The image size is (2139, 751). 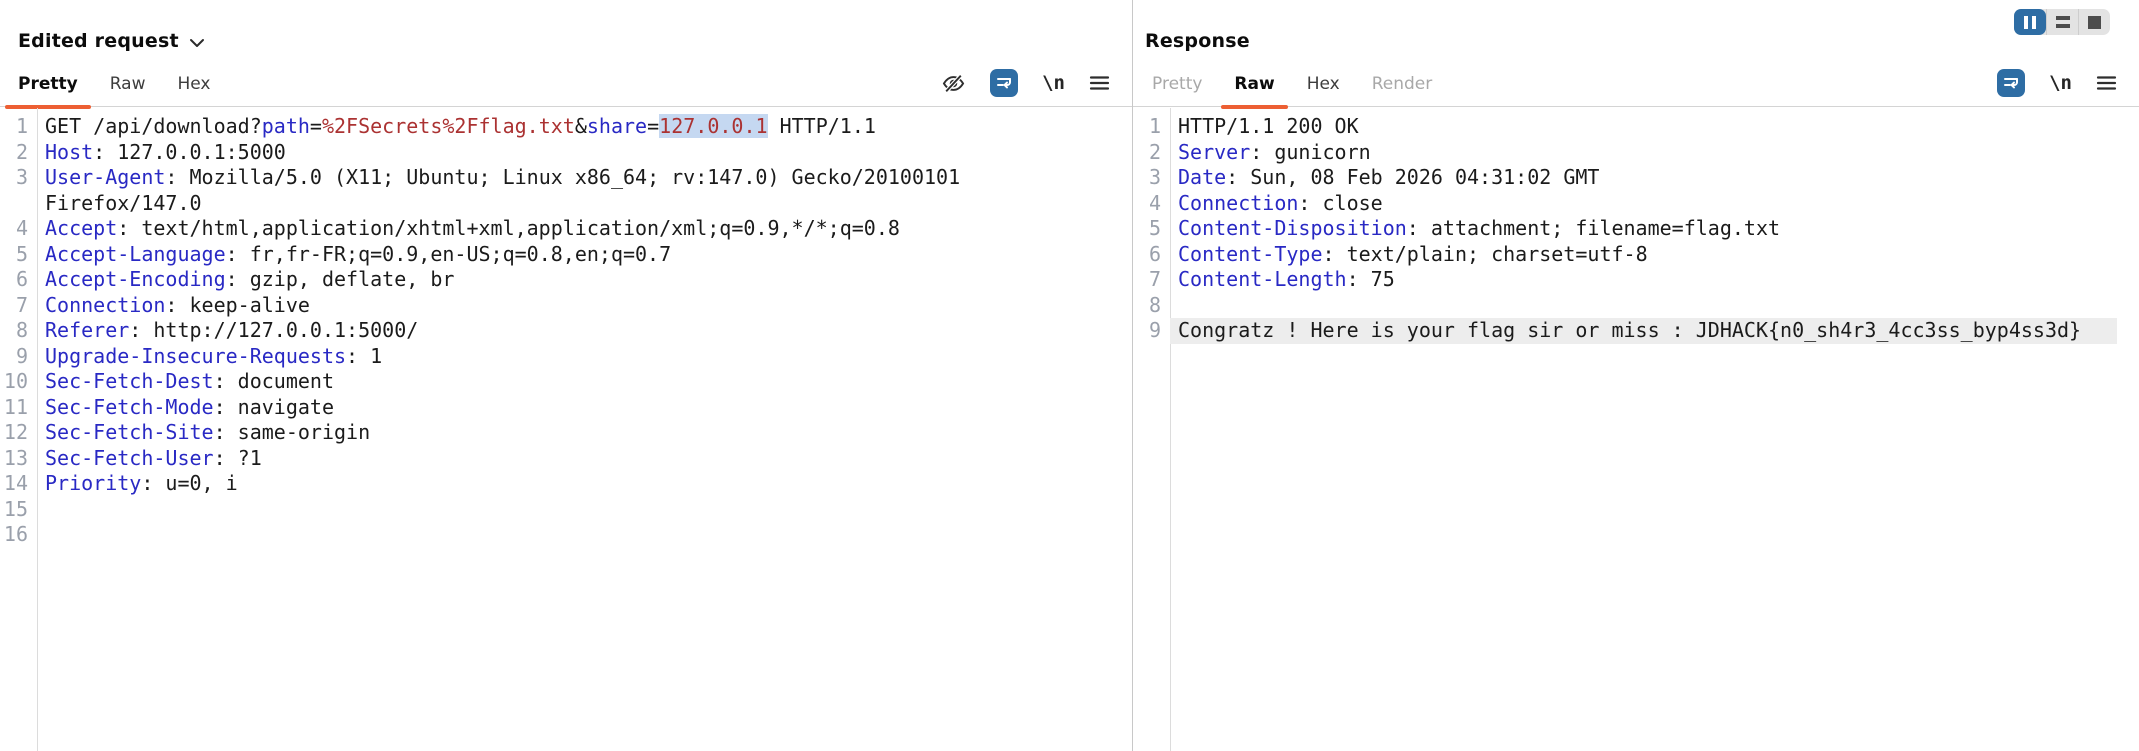 What do you see at coordinates (135, 279) in the screenshot?
I see `header-name: Accept-Encoding` at bounding box center [135, 279].